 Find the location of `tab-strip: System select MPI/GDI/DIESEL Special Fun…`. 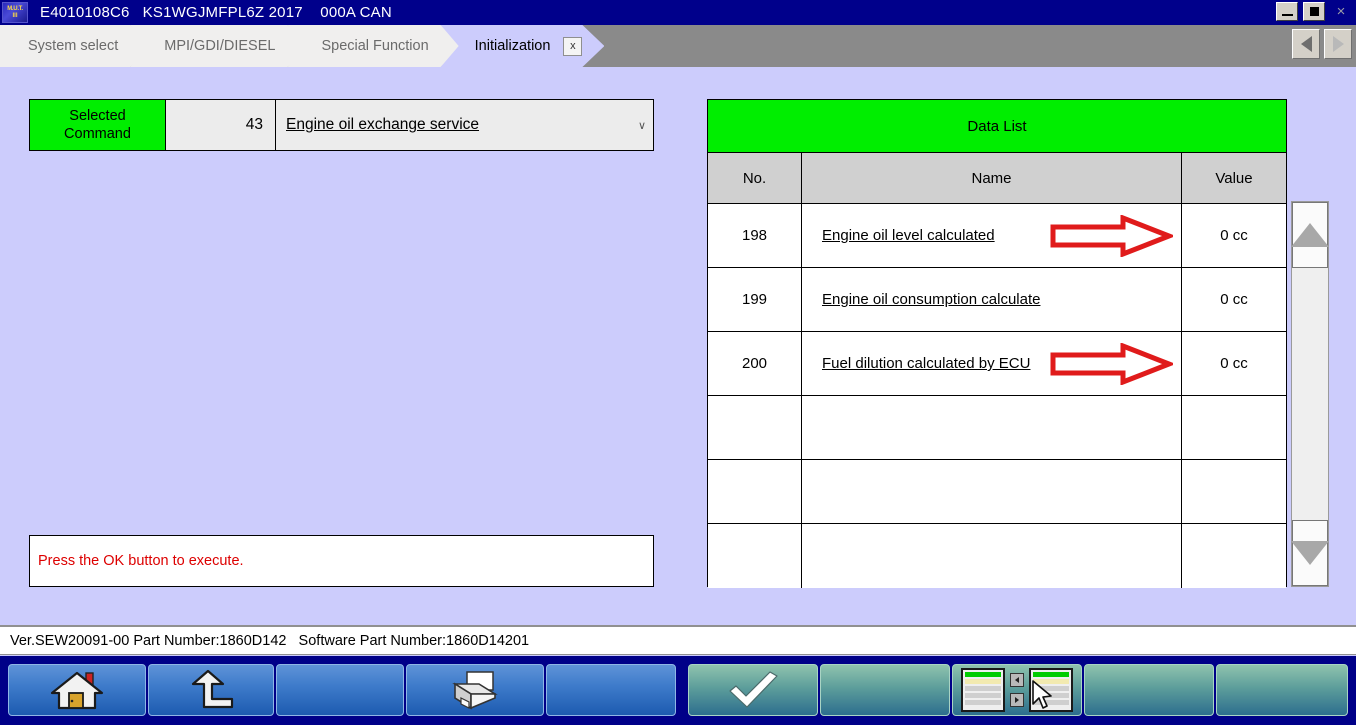

tab-strip: System select MPI/GDI/DIESEL Special Fun… is located at coordinates (678, 46).